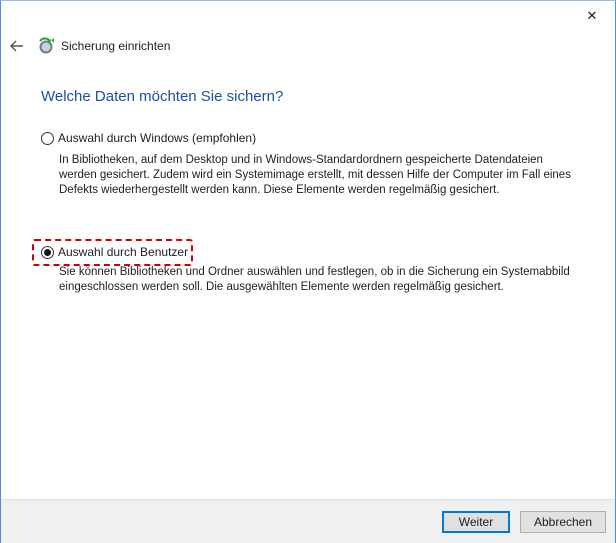 The image size is (616, 543). What do you see at coordinates (157, 138) in the screenshot?
I see `radio-windows-label: Auswahl durch Windows (empfohlen)` at bounding box center [157, 138].